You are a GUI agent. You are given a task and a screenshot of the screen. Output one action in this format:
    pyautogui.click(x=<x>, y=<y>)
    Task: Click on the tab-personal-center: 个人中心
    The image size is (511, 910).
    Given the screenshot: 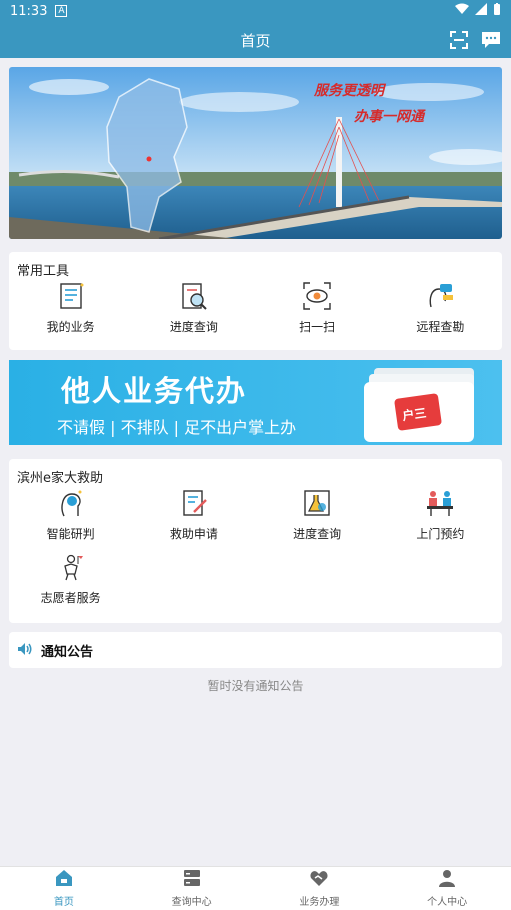 What is the action you would take?
    pyautogui.click(x=447, y=888)
    